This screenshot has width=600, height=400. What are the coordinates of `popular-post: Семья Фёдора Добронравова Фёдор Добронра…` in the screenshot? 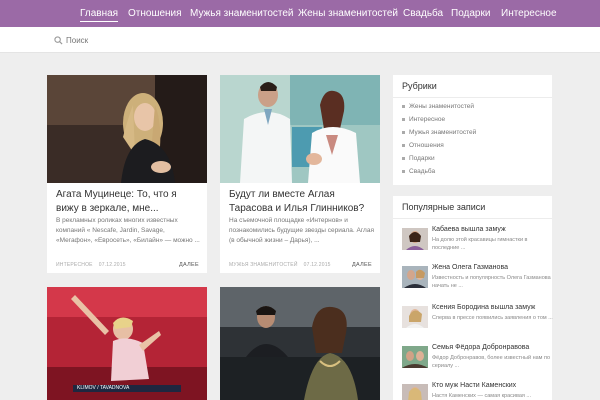 It's located at (477, 360).